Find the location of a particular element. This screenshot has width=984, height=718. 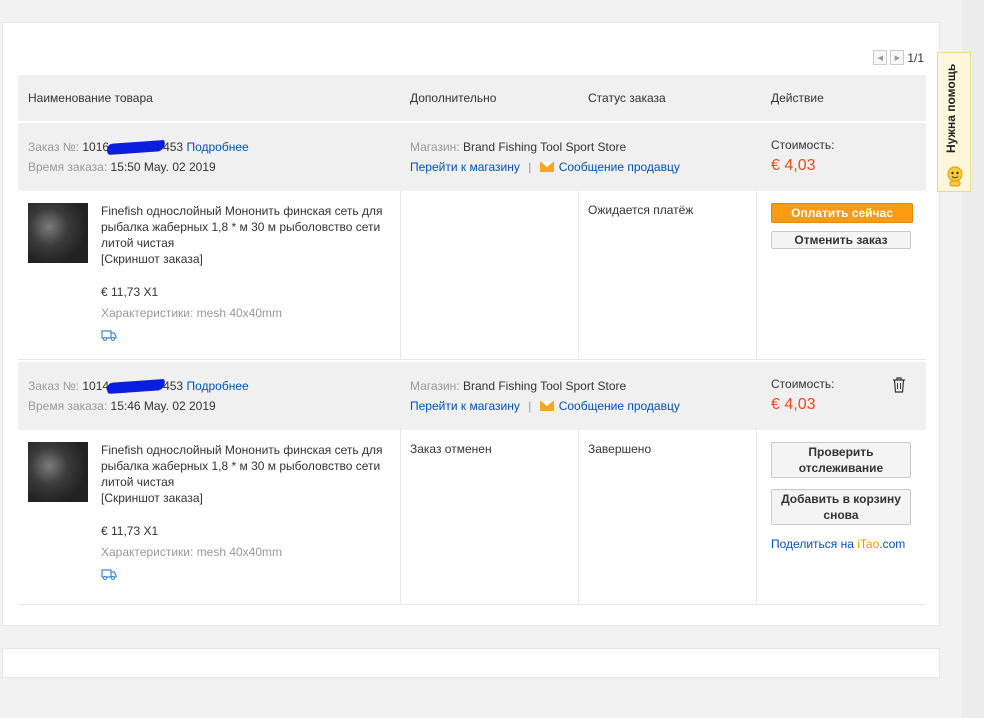

order-number-line: Заказ №: 1016 453 Подробнее is located at coordinates (138, 148).